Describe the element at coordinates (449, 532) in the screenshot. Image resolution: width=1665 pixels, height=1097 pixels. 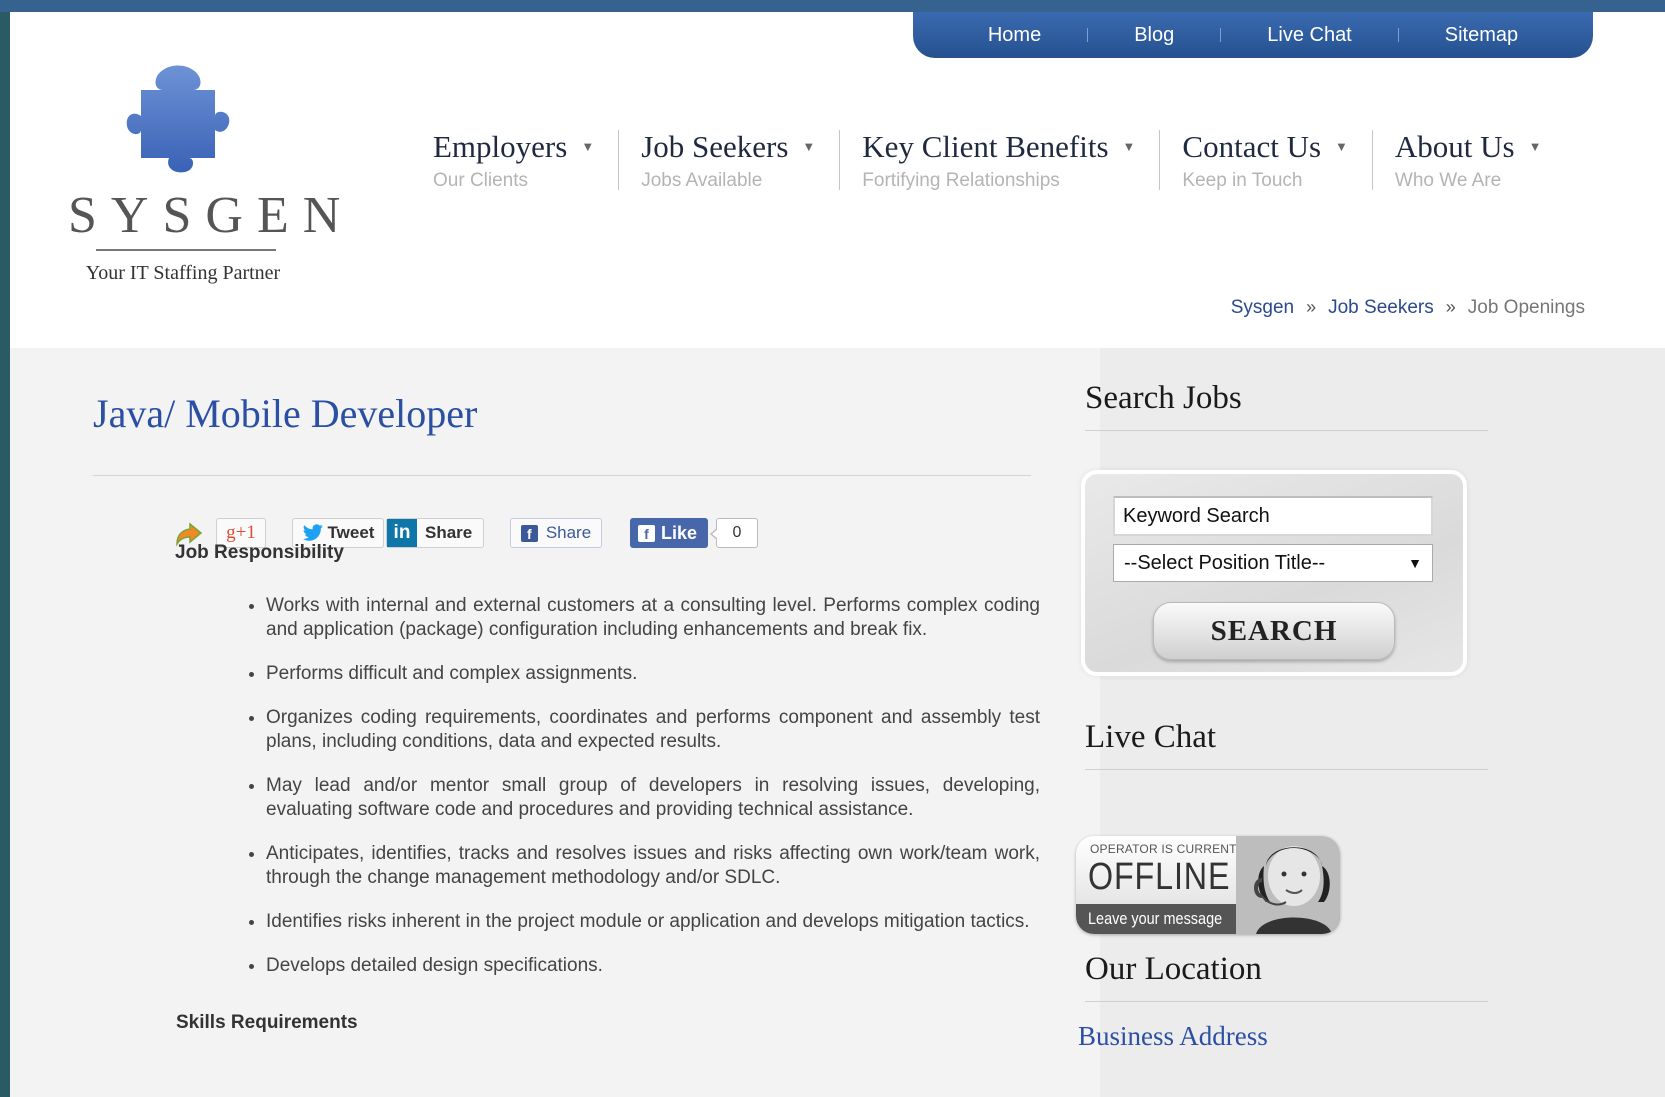
I see `linkedin-share-label: Share` at that location.